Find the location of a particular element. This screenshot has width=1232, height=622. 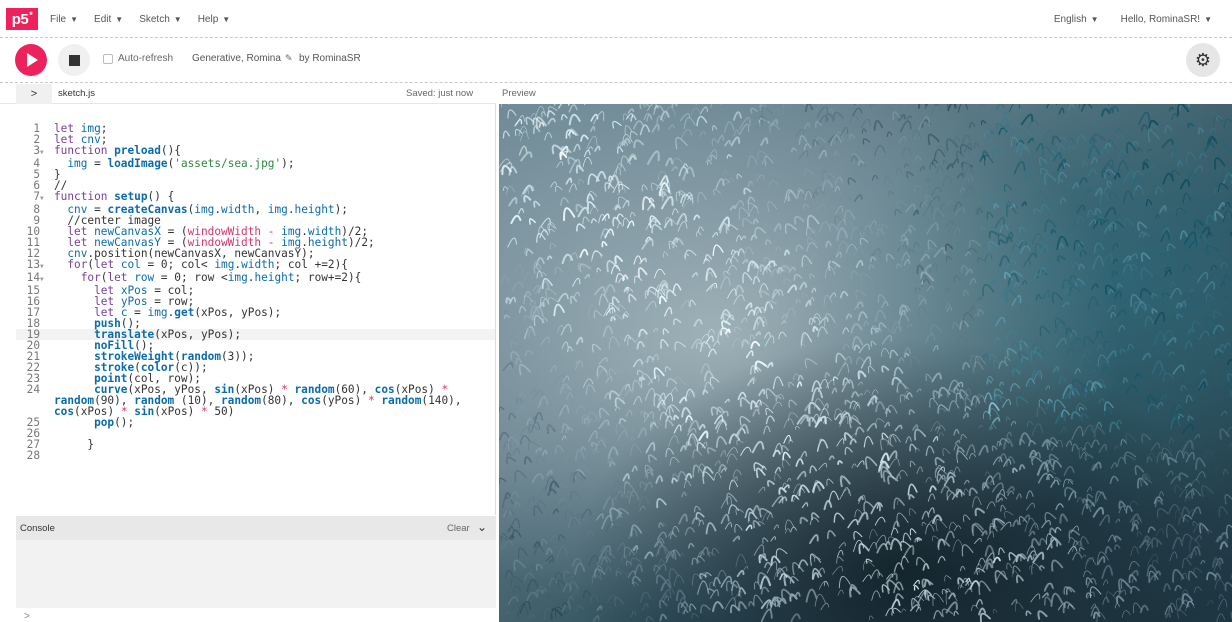

play-icon is located at coordinates (32, 60).